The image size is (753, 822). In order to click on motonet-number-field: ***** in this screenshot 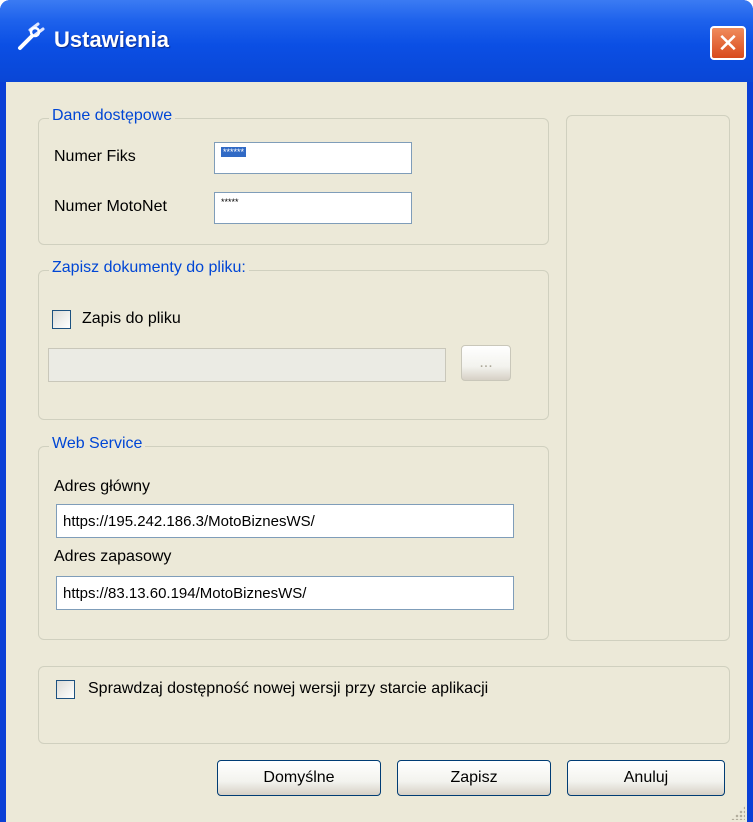, I will do `click(313, 208)`.